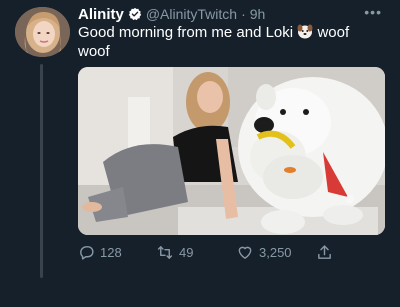 The height and width of the screenshot is (307, 400). I want to click on tweet-text-part-1: Good morning from me and Loki, so click(188, 32).